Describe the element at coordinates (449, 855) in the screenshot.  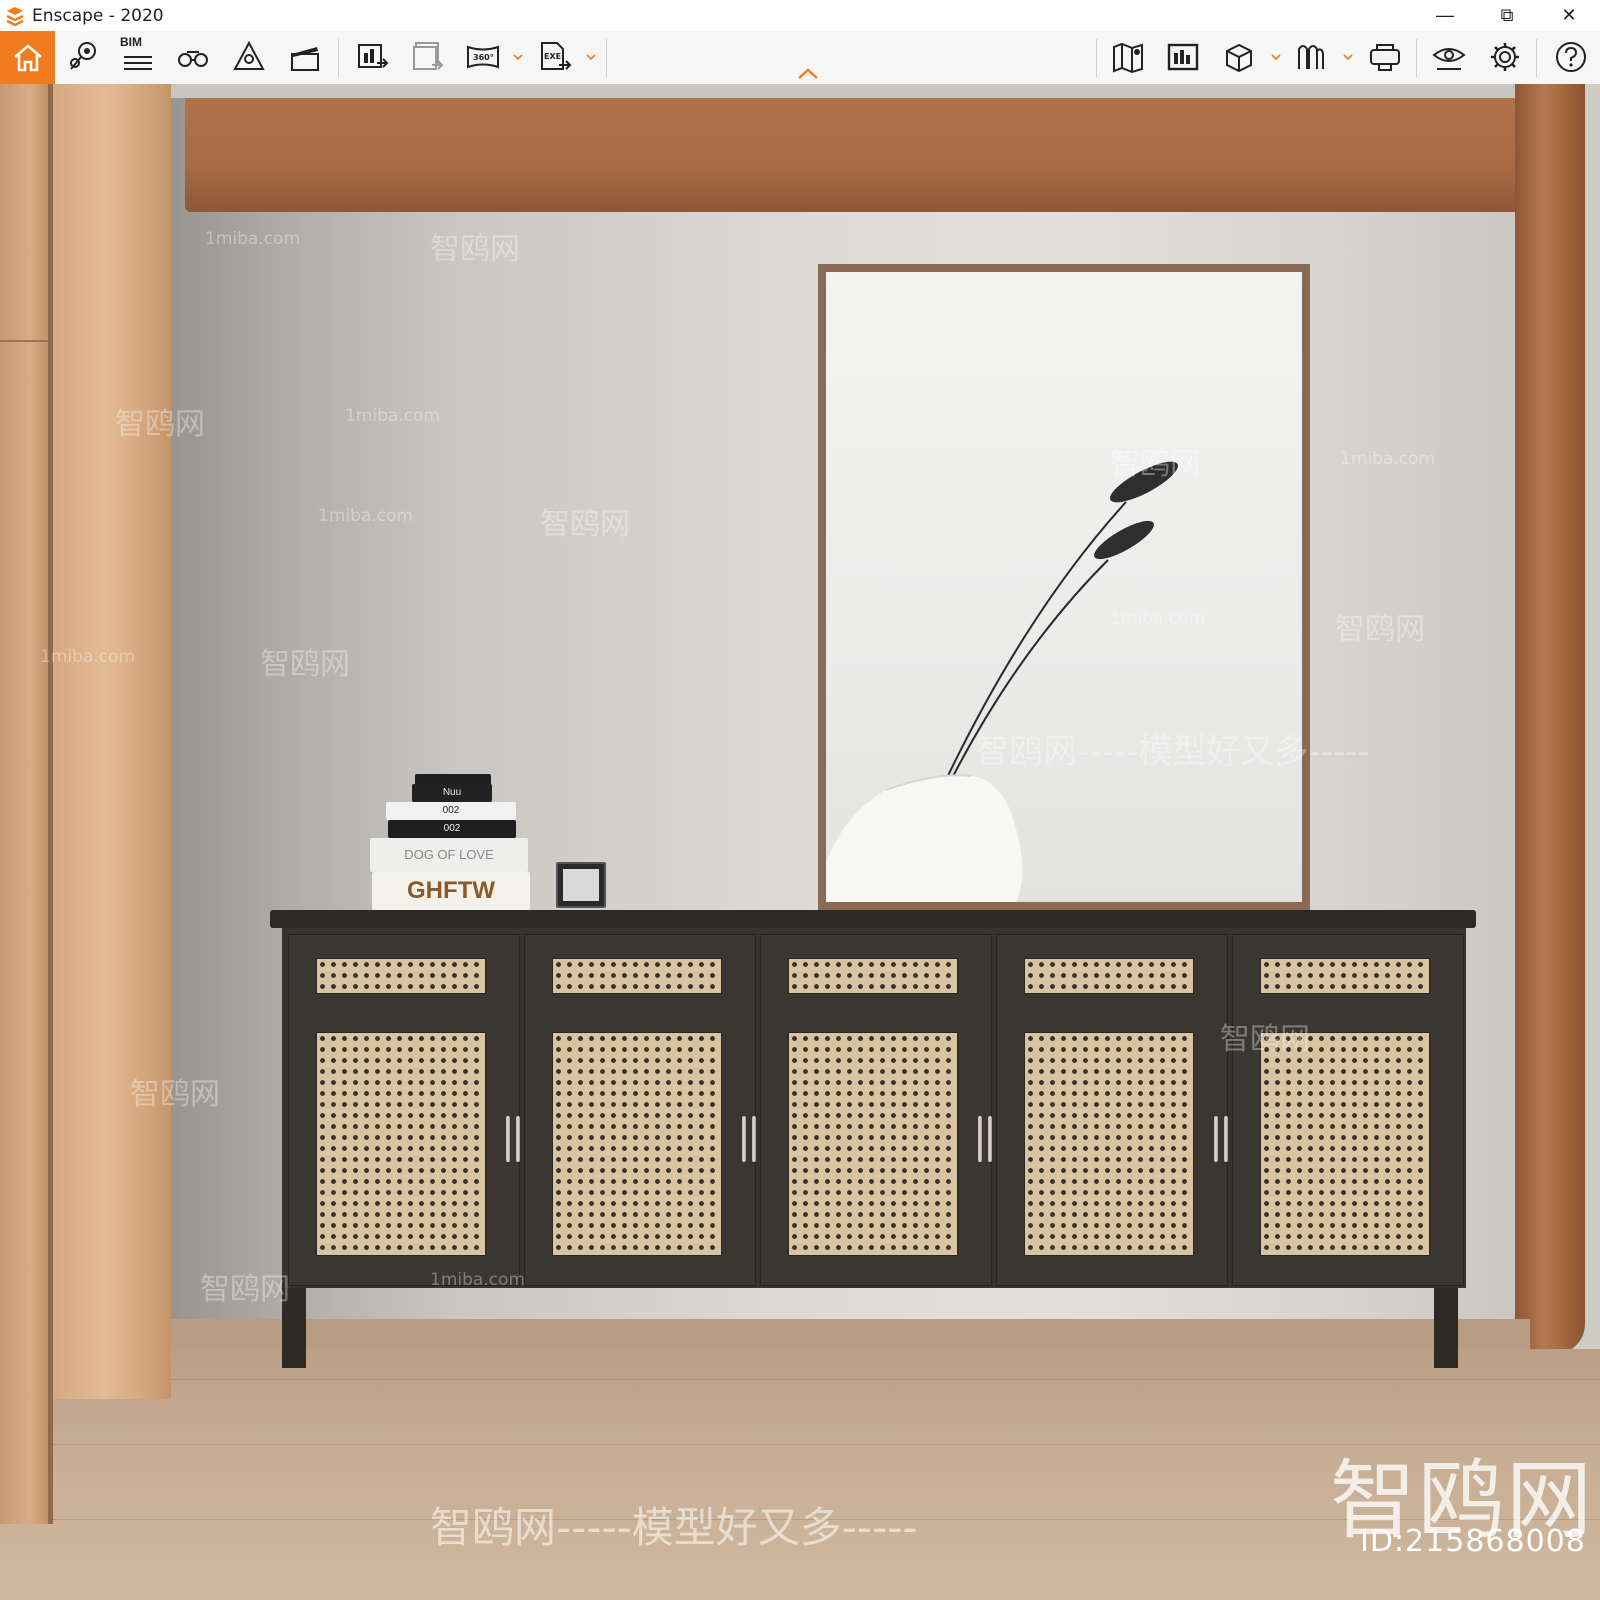
I see `book: DOG OF LOVE` at that location.